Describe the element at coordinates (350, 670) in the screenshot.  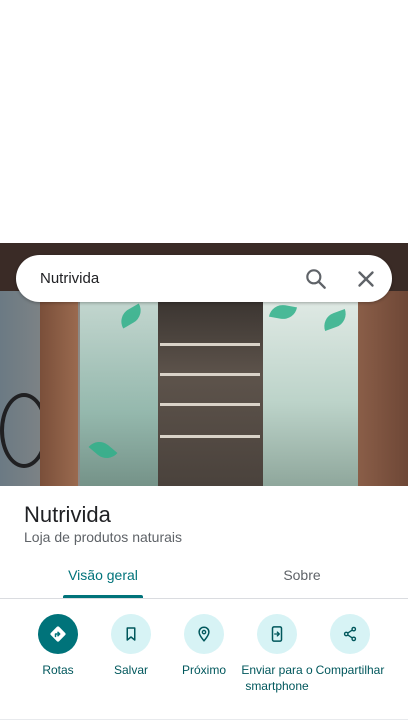
I see `share-label: Compartilhar` at that location.